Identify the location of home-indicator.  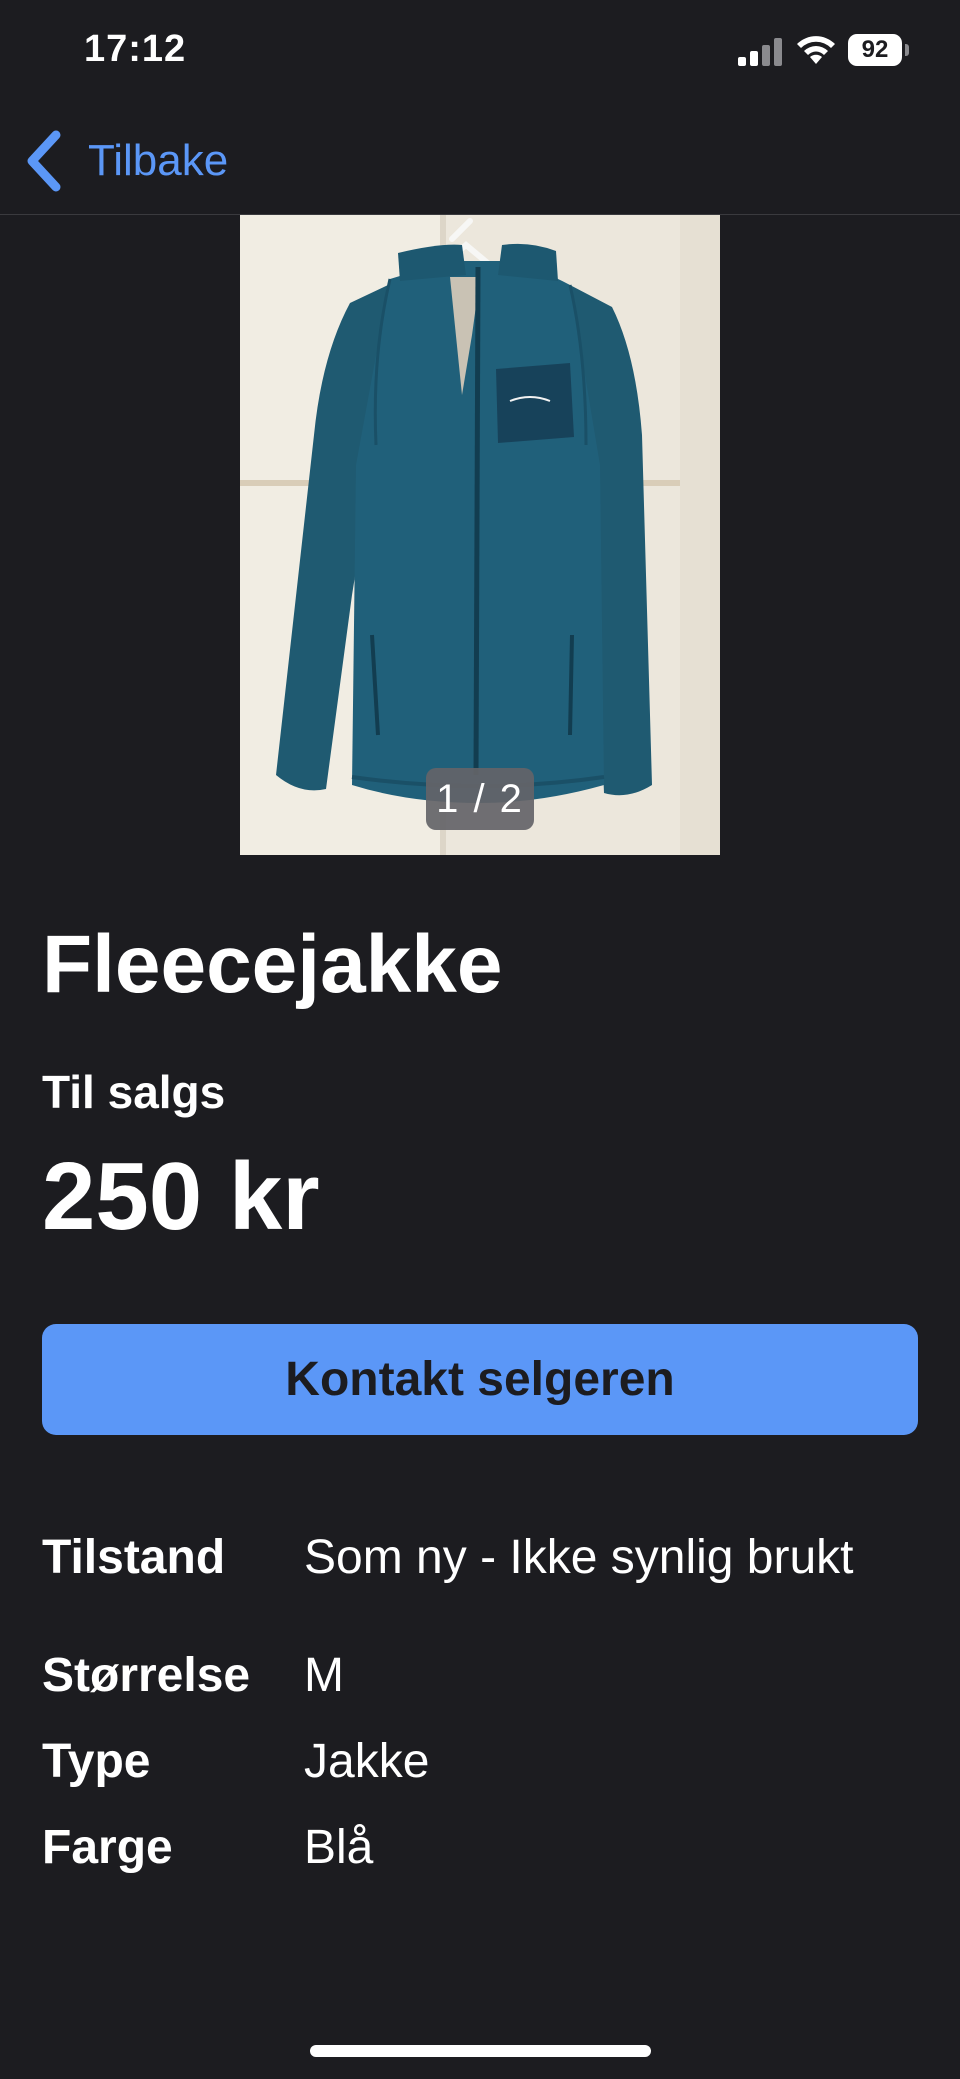
(480, 2051).